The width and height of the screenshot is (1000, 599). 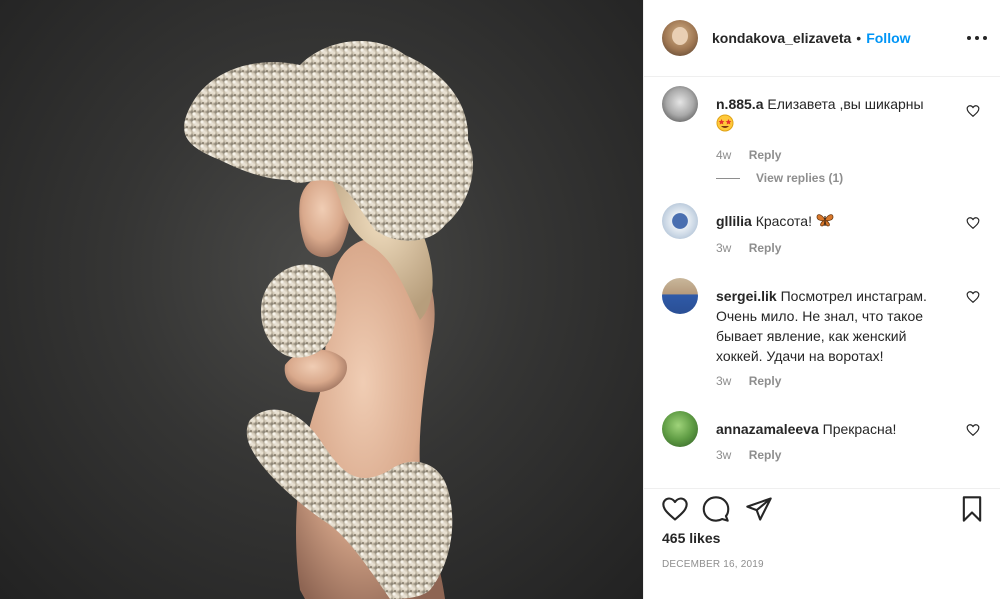 What do you see at coordinates (739, 104) in the screenshot?
I see `commenter-username: n.885.a` at bounding box center [739, 104].